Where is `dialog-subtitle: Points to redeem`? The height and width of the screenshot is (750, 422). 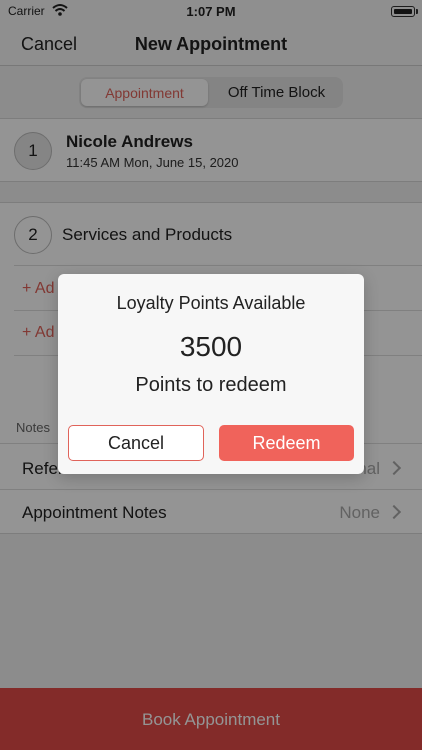
dialog-subtitle: Points to redeem is located at coordinates (211, 385).